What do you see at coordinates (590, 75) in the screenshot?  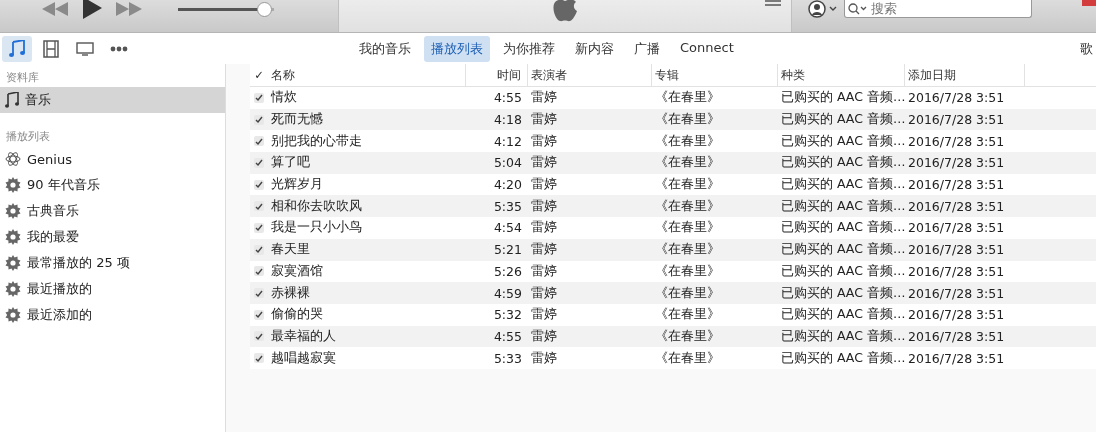 I see `column-header: 表演者` at bounding box center [590, 75].